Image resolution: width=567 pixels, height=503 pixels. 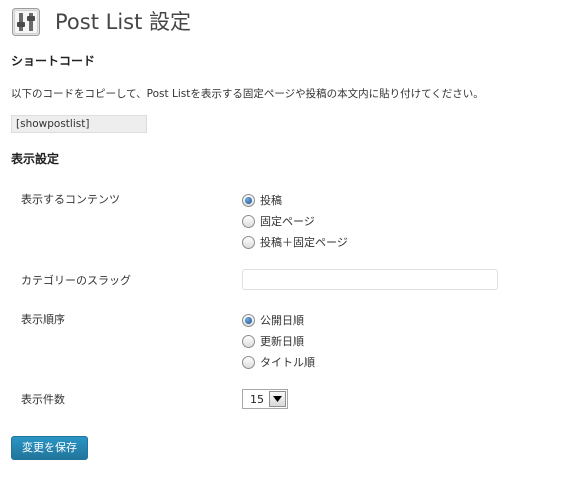 What do you see at coordinates (271, 200) in the screenshot?
I see `radio-label: 投稿` at bounding box center [271, 200].